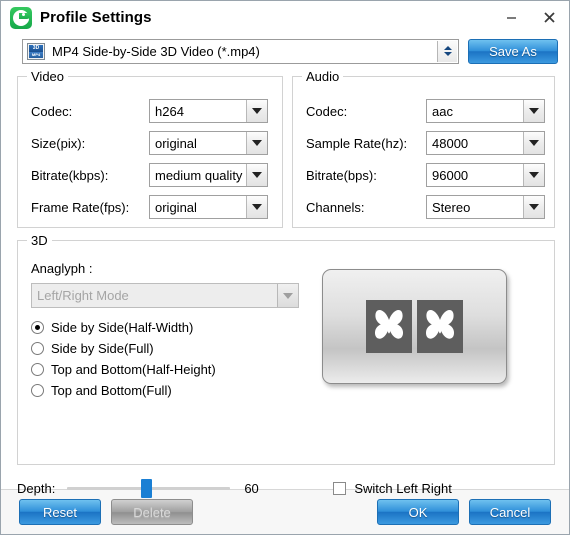  Describe the element at coordinates (403, 488) in the screenshot. I see `switch-left-right-label: Switch Left Right` at that location.